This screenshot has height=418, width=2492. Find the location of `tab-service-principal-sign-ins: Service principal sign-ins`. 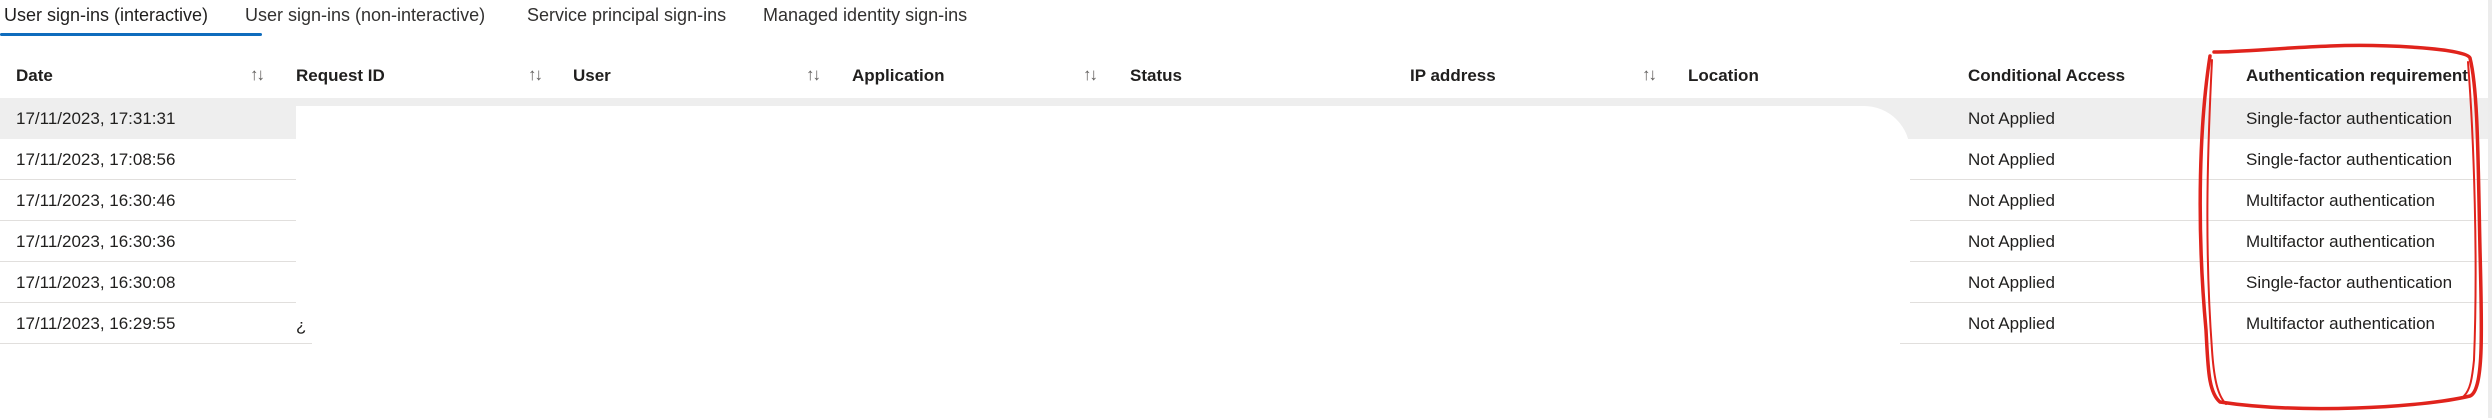

tab-service-principal-sign-ins: Service principal sign-ins is located at coordinates (626, 19).